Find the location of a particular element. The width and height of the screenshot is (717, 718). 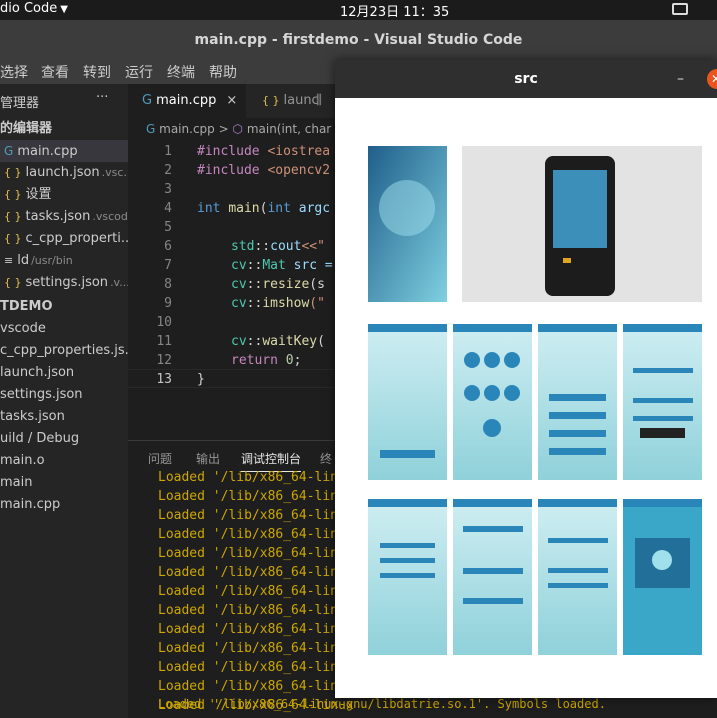

line-number: 5 is located at coordinates (168, 227).